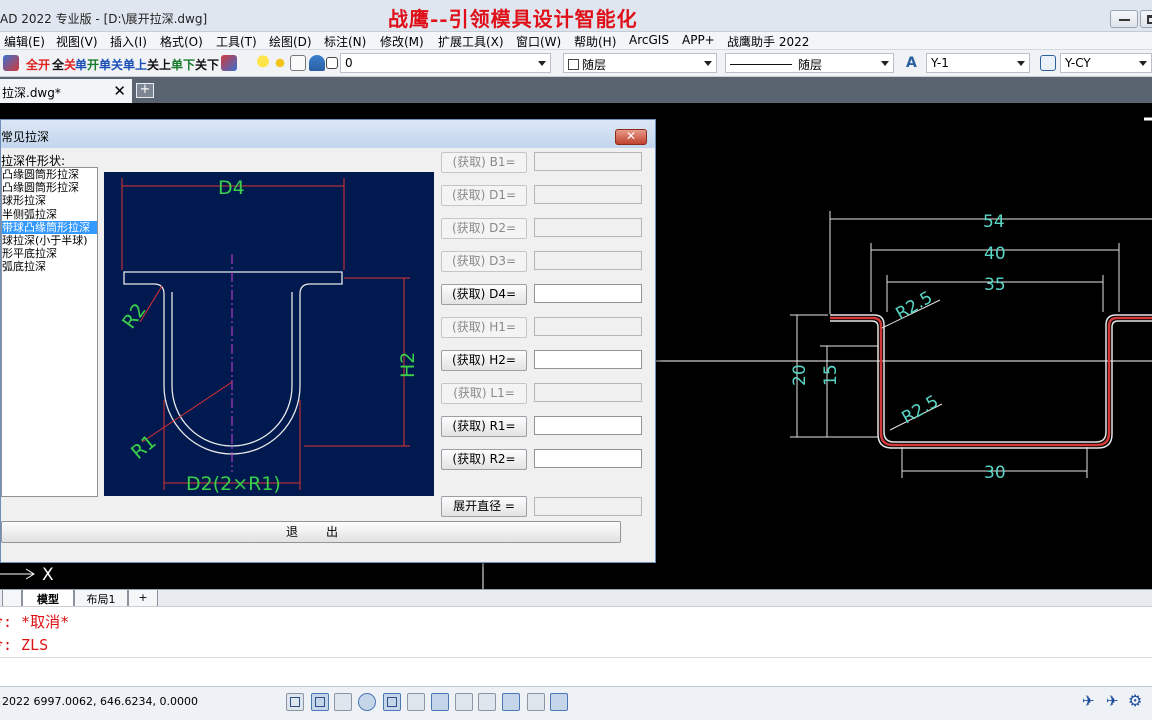 This screenshot has height=720, width=1152. Describe the element at coordinates (236, 41) in the screenshot. I see `menu-tools: 工具(T)` at that location.